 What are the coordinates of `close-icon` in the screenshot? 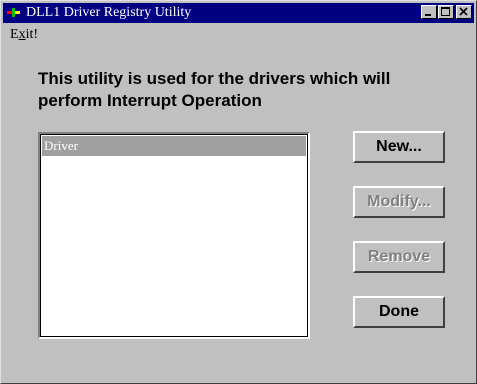 It's located at (463, 11).